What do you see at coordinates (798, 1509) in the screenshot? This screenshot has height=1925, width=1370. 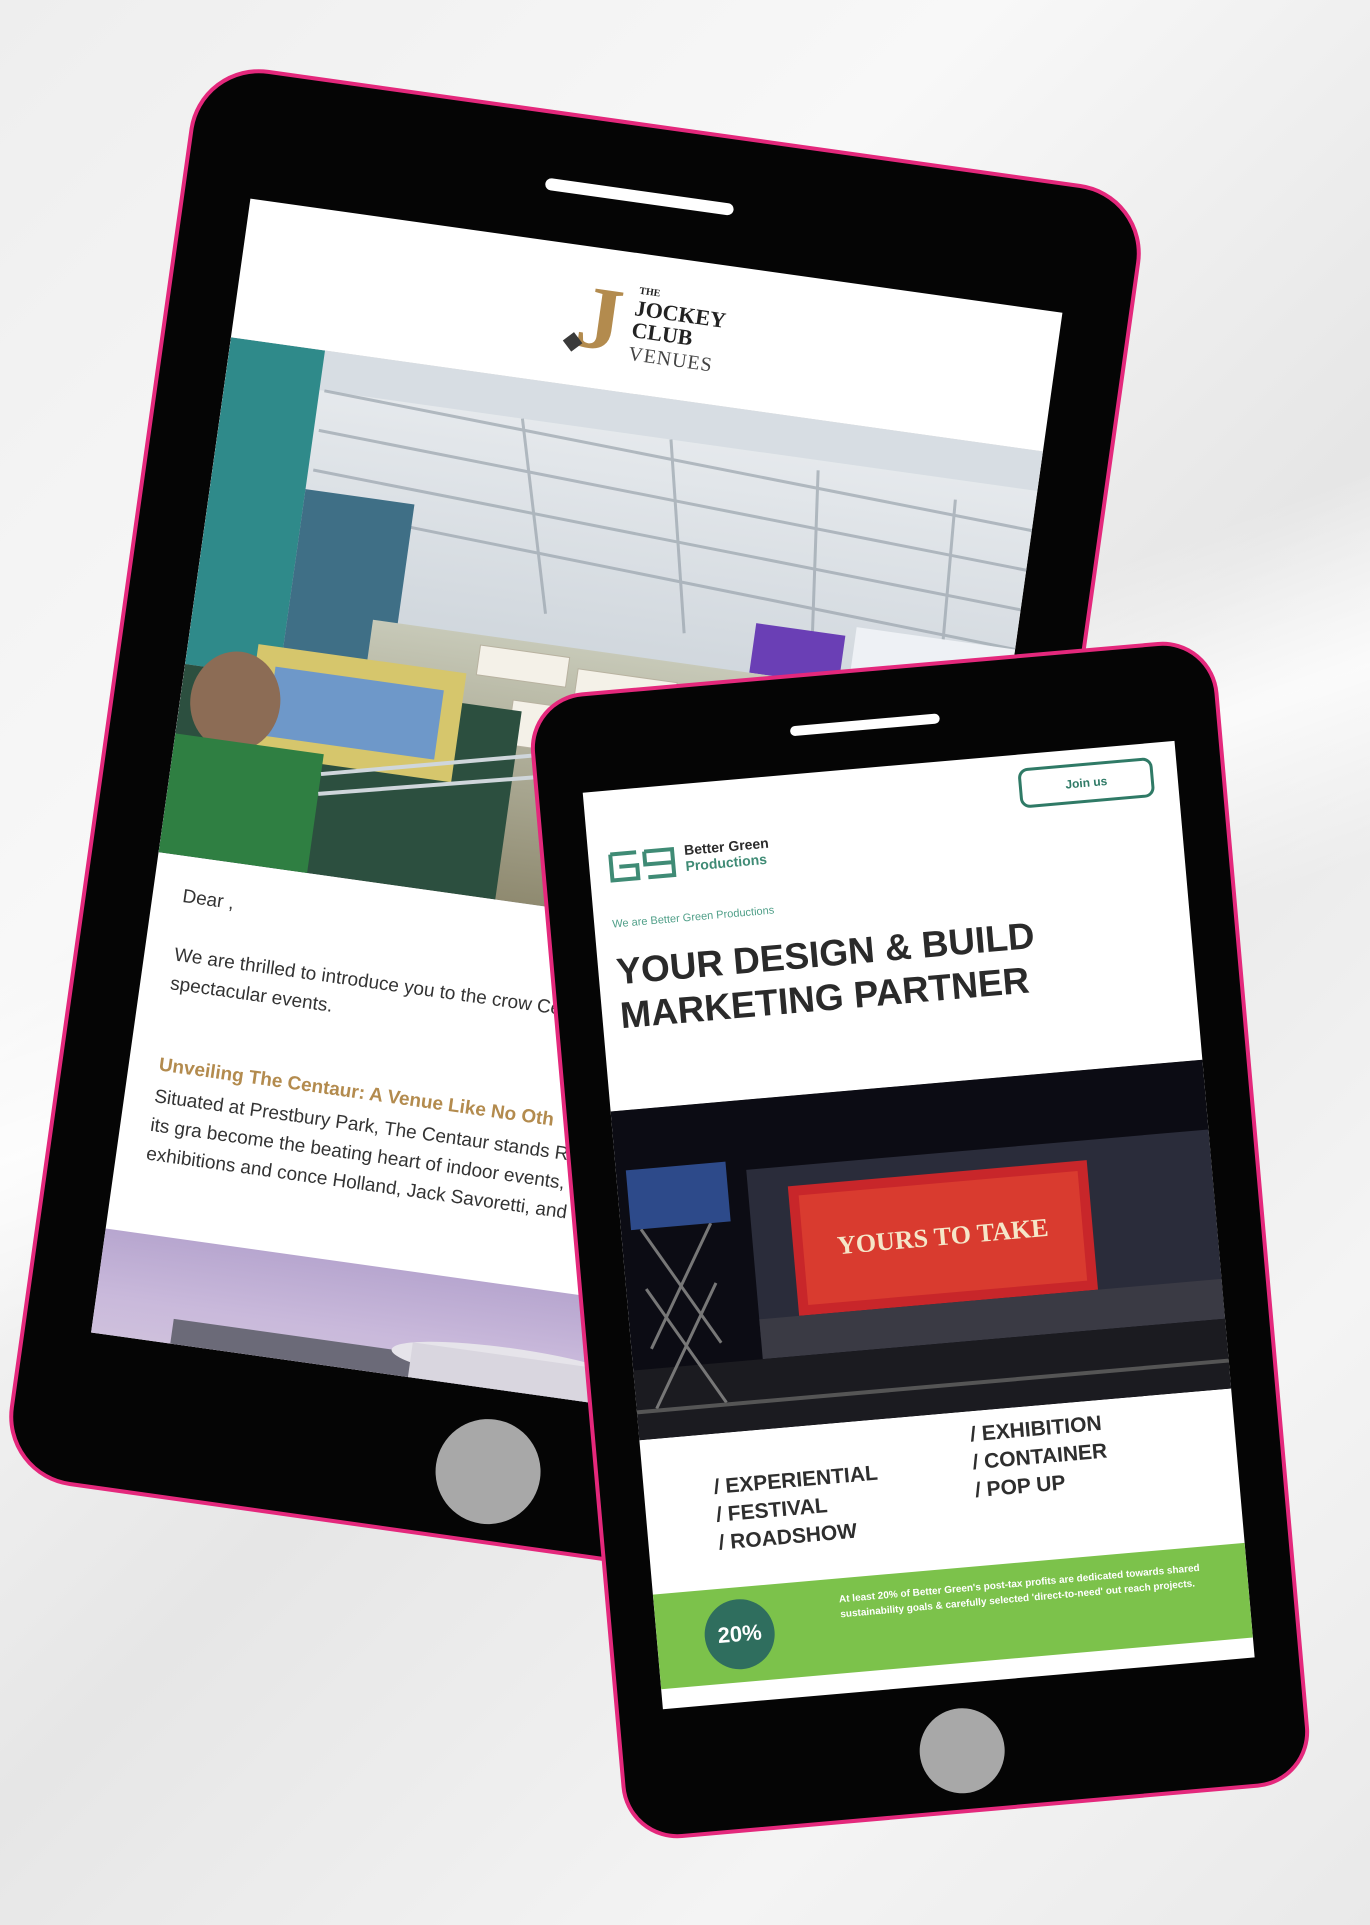 I see `services-list-left: / EXPERIENTIAL / FESTIVAL / ROADSHOW` at bounding box center [798, 1509].